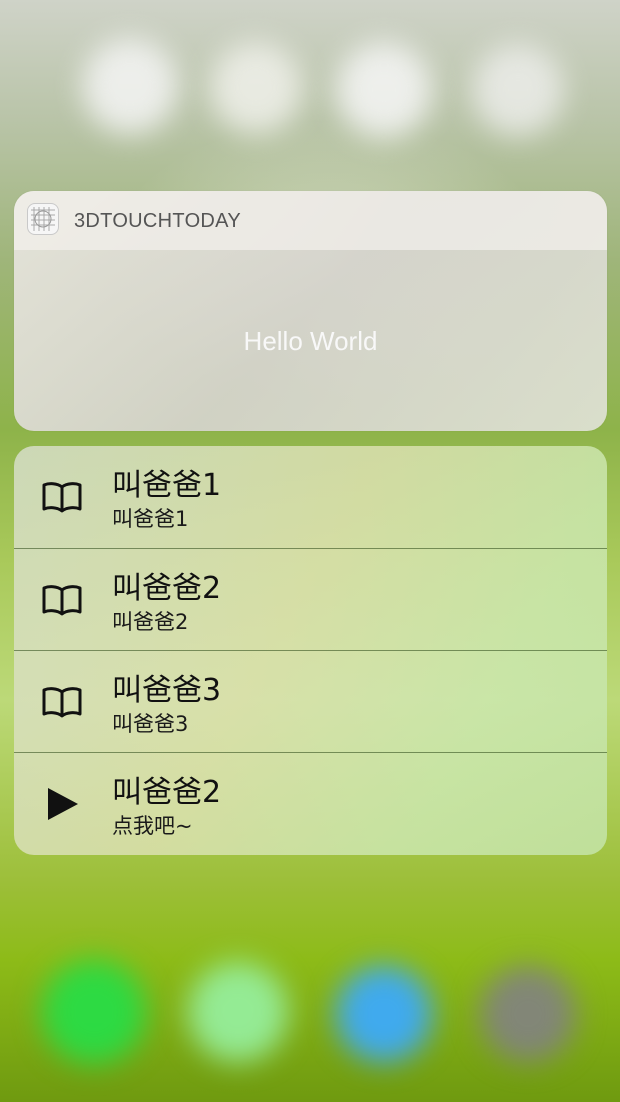 Image resolution: width=620 pixels, height=1102 pixels. What do you see at coordinates (152, 826) in the screenshot?
I see `quick-action-subtitle: 点我吧~` at bounding box center [152, 826].